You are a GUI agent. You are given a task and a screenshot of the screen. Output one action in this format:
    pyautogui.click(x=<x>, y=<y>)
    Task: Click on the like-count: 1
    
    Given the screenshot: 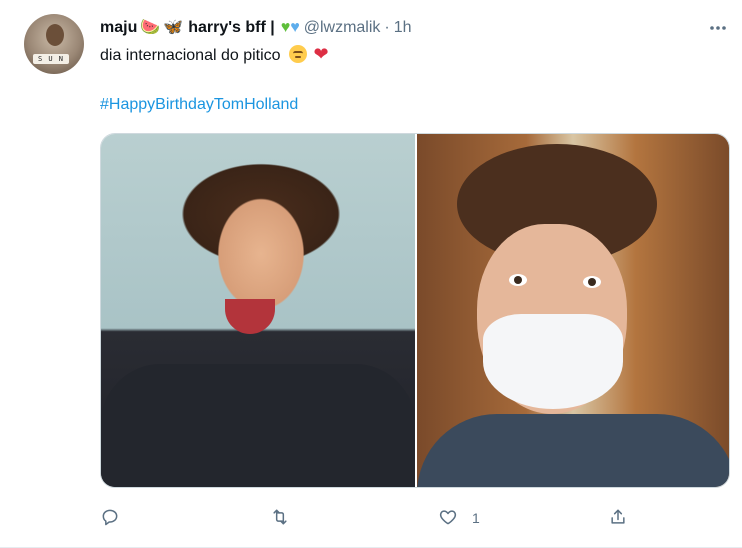 What is the action you would take?
    pyautogui.click(x=476, y=518)
    